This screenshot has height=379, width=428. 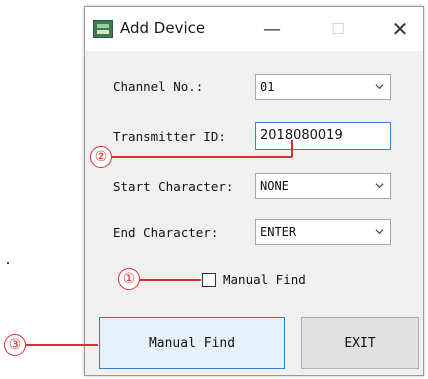 What do you see at coordinates (169, 136) in the screenshot?
I see `transmitter-id-label: Transmitter ID:` at bounding box center [169, 136].